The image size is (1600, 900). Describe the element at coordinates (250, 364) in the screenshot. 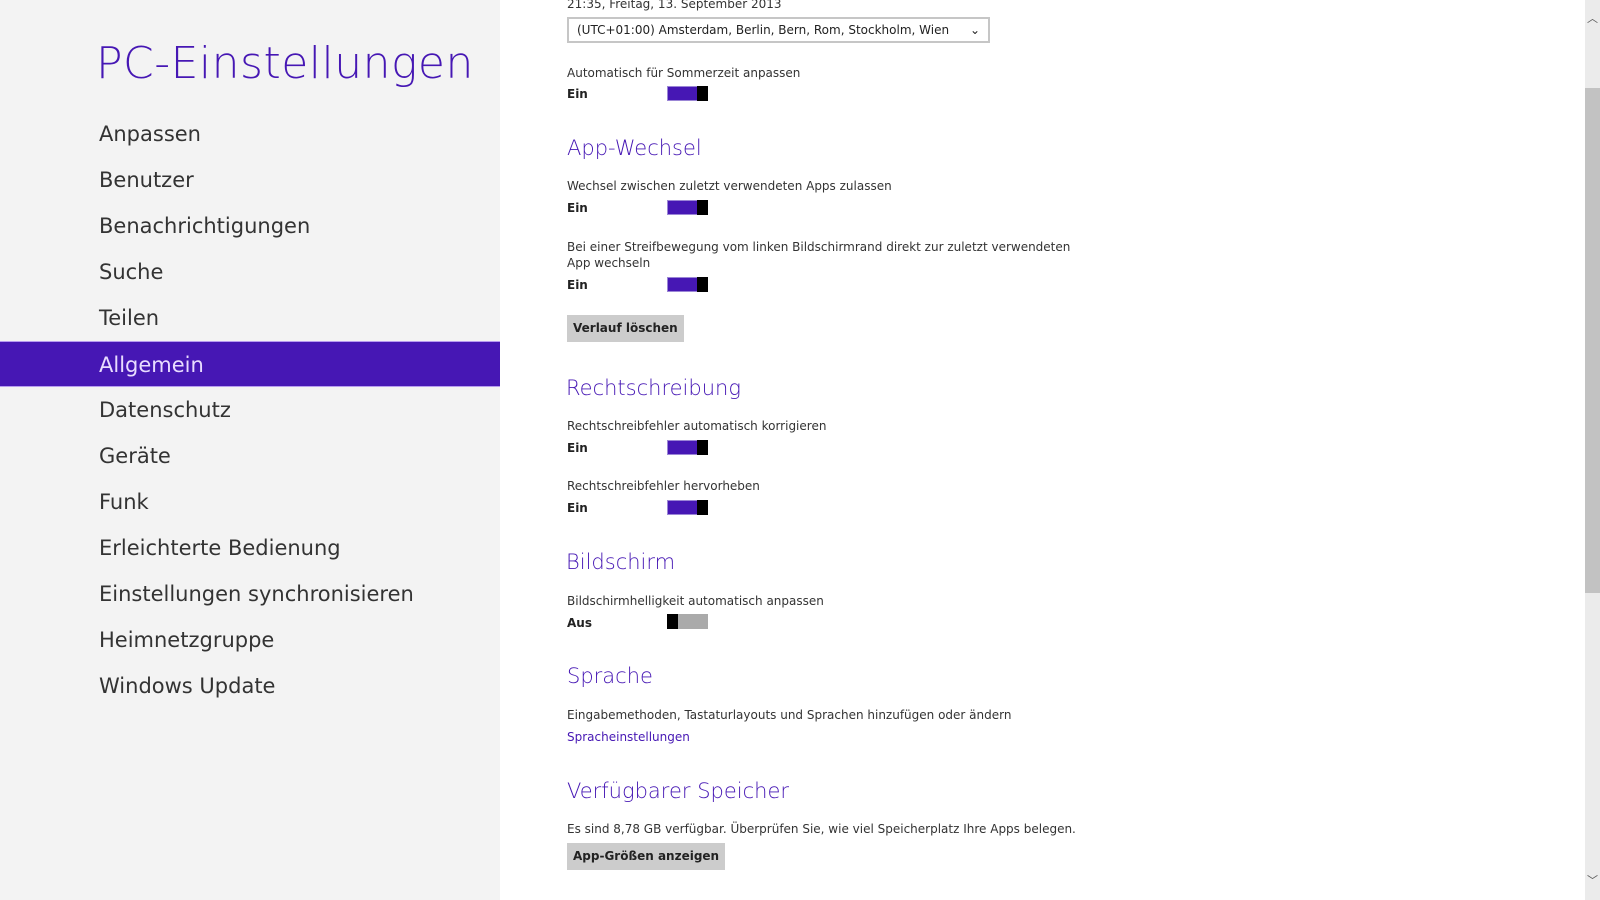

I see `sidebar-item-allgemein: Allgemein` at that location.